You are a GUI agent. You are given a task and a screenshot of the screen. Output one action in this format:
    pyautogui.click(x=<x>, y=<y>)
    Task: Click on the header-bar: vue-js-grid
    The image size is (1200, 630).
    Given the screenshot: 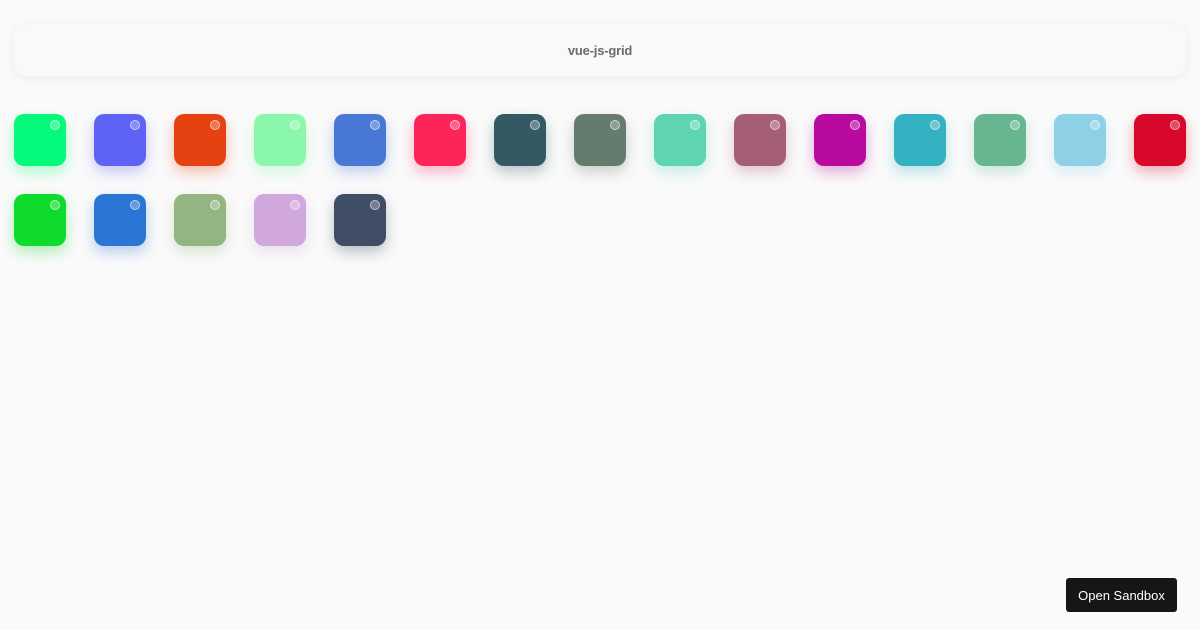 What is the action you would take?
    pyautogui.click(x=600, y=50)
    